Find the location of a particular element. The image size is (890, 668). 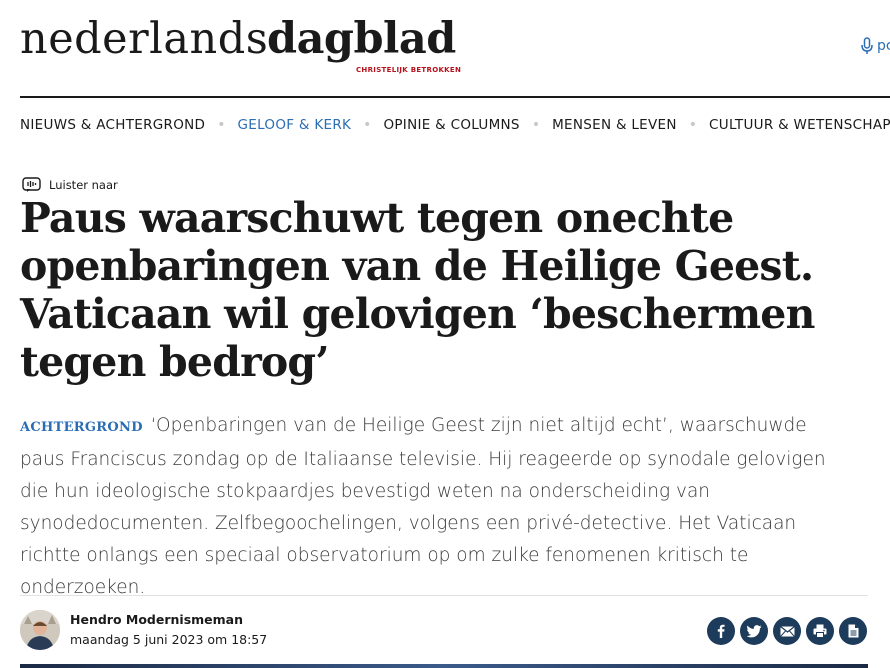

headphones-icon is located at coordinates (31, 184).